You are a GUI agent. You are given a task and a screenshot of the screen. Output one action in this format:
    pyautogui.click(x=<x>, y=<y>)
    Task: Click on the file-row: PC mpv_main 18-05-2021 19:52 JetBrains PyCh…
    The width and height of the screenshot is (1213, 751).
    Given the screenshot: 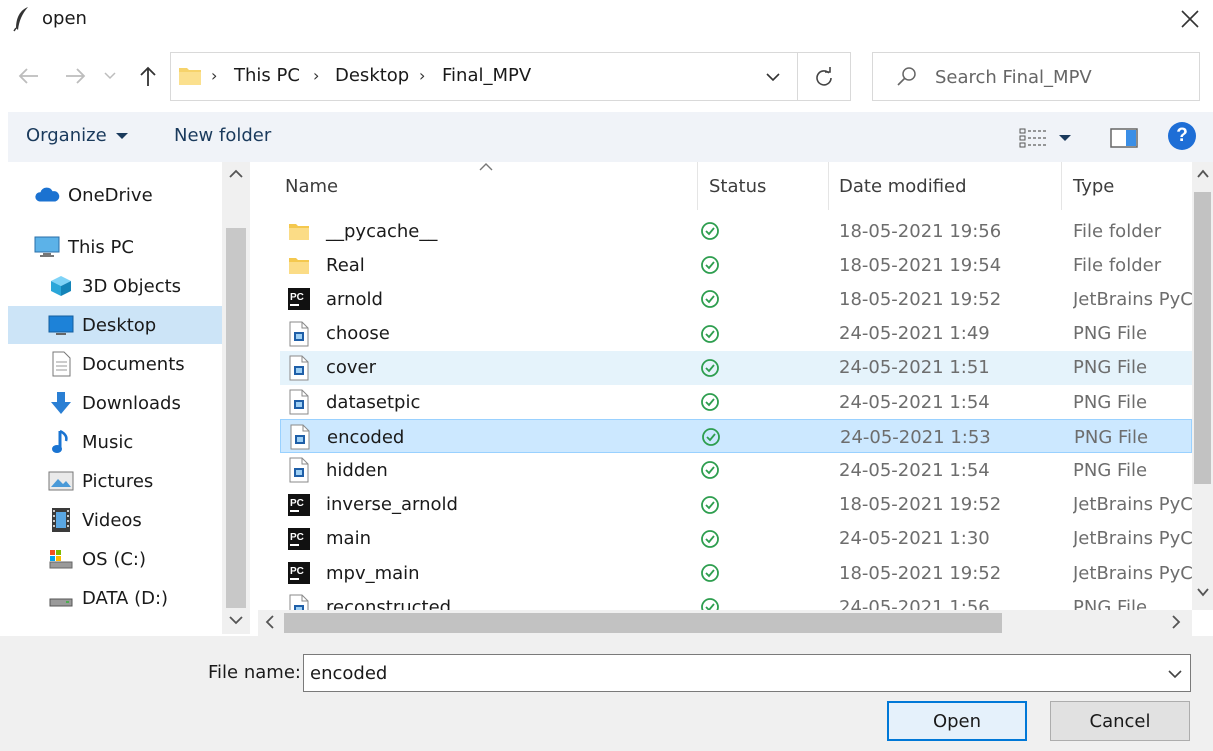 What is the action you would take?
    pyautogui.click(x=736, y=573)
    